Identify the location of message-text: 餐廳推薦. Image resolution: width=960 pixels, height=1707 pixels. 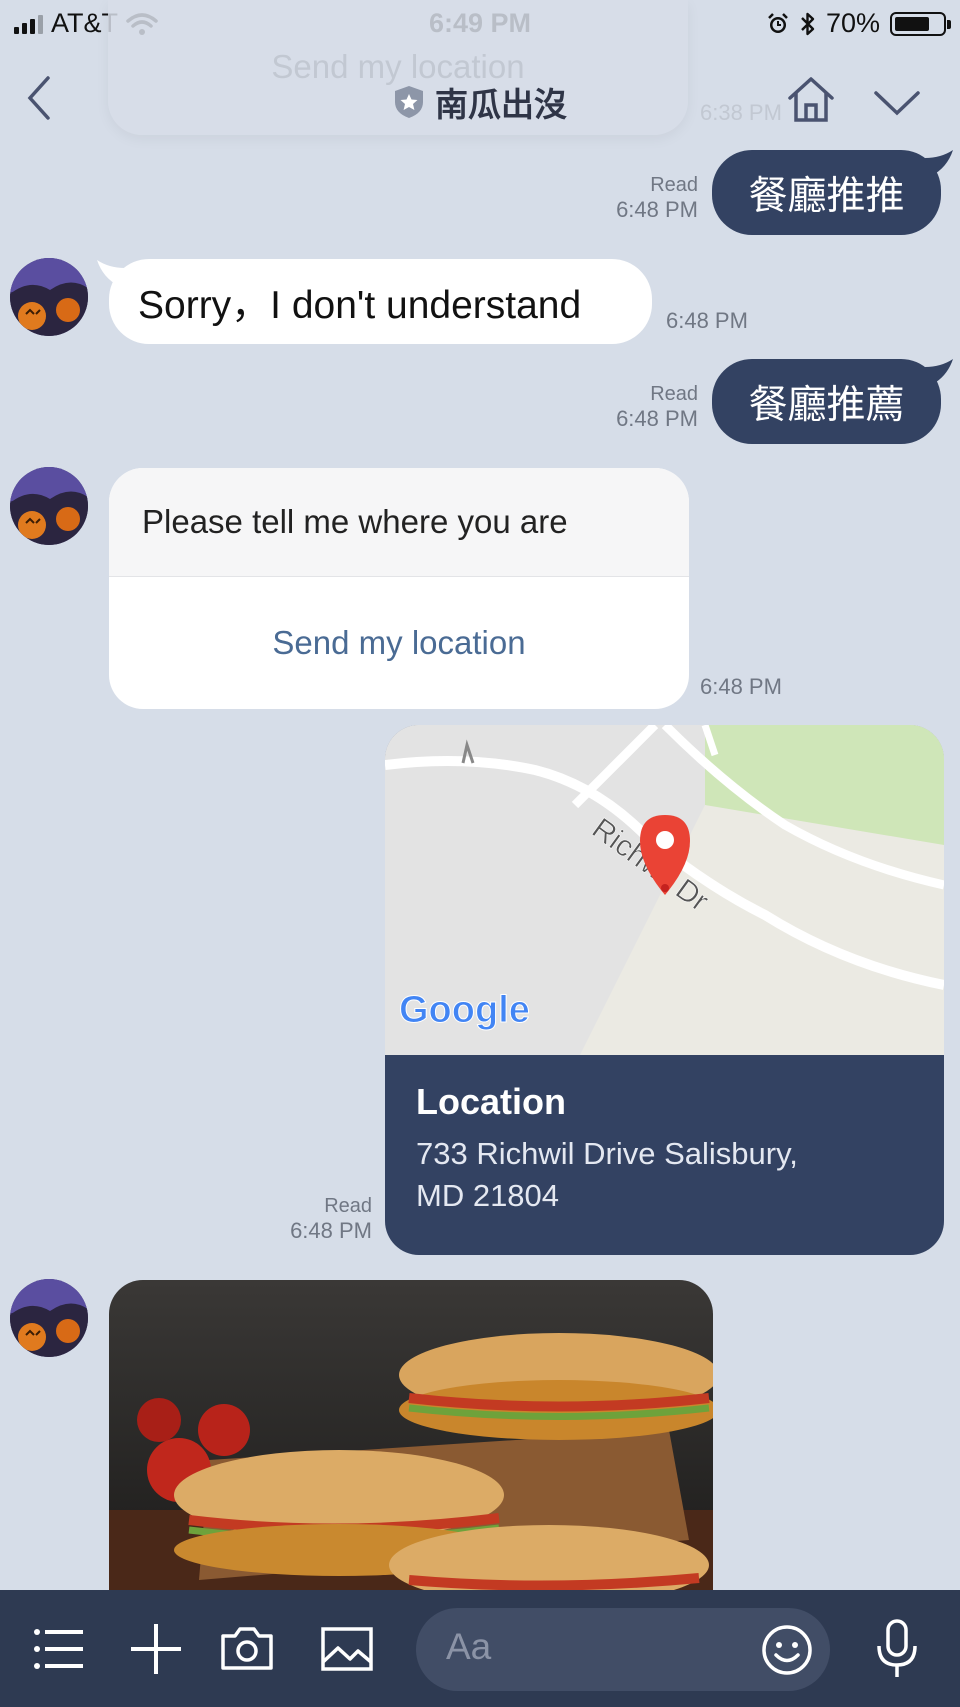
(826, 405).